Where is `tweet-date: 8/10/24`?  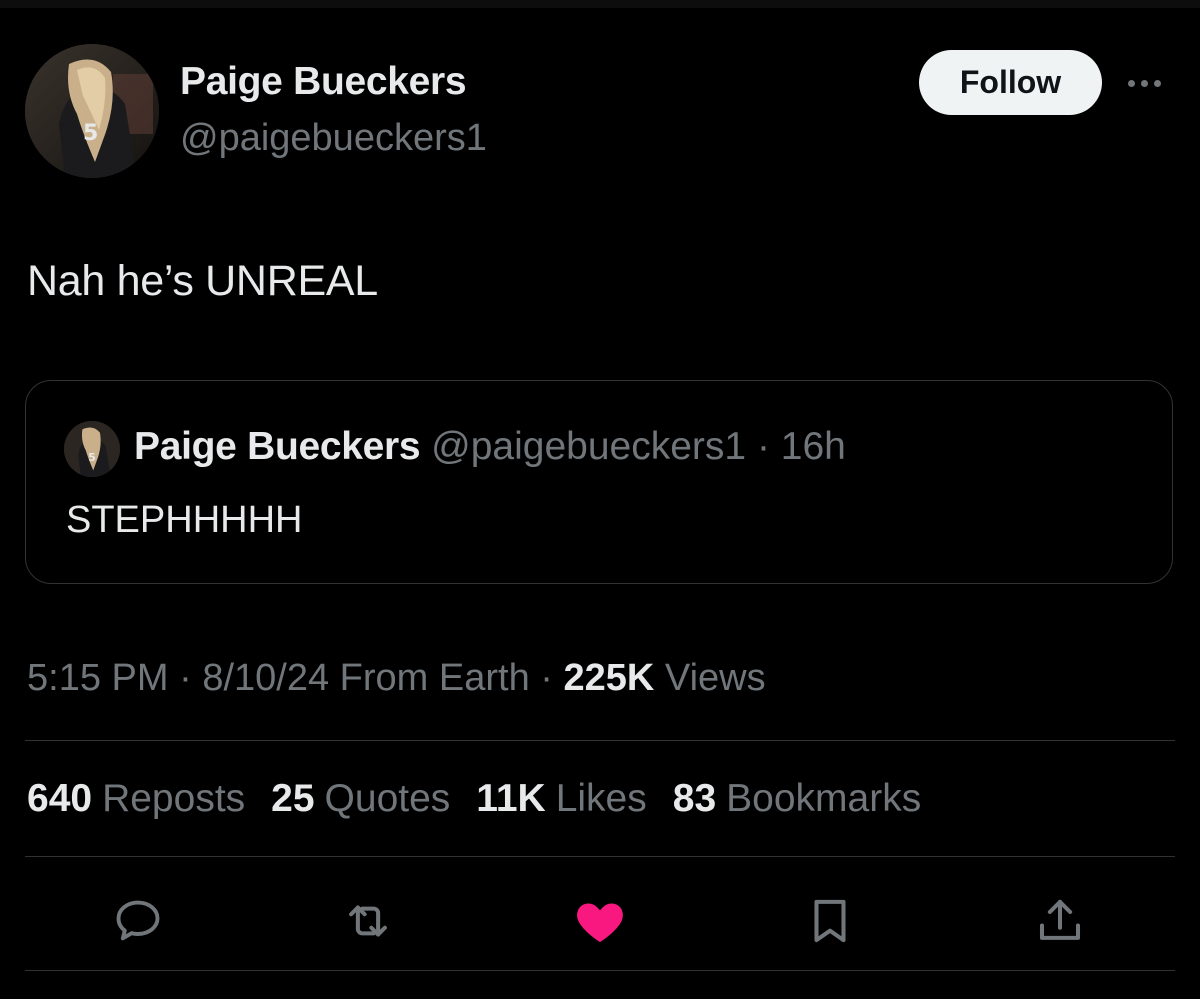 tweet-date: 8/10/24 is located at coordinates (265, 678).